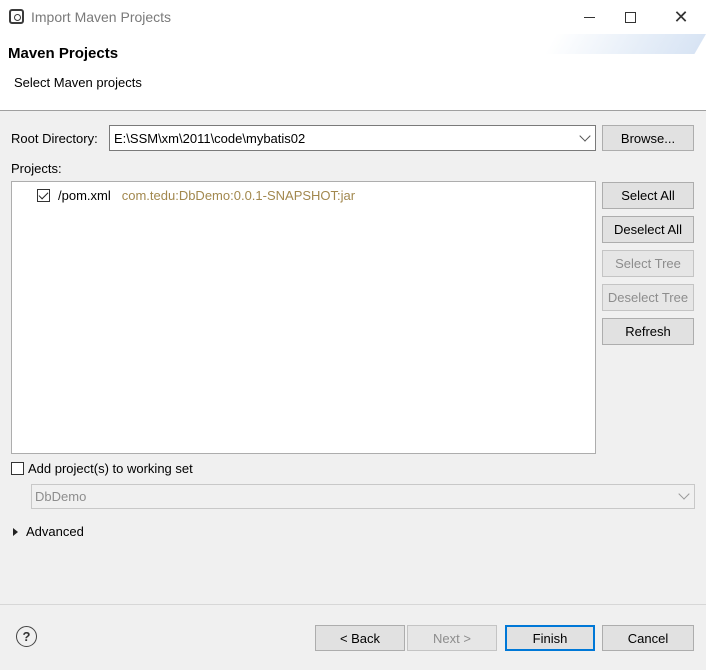 The width and height of the screenshot is (706, 670). What do you see at coordinates (648, 297) in the screenshot?
I see `deselect-tree-button: Deselect Tree` at bounding box center [648, 297].